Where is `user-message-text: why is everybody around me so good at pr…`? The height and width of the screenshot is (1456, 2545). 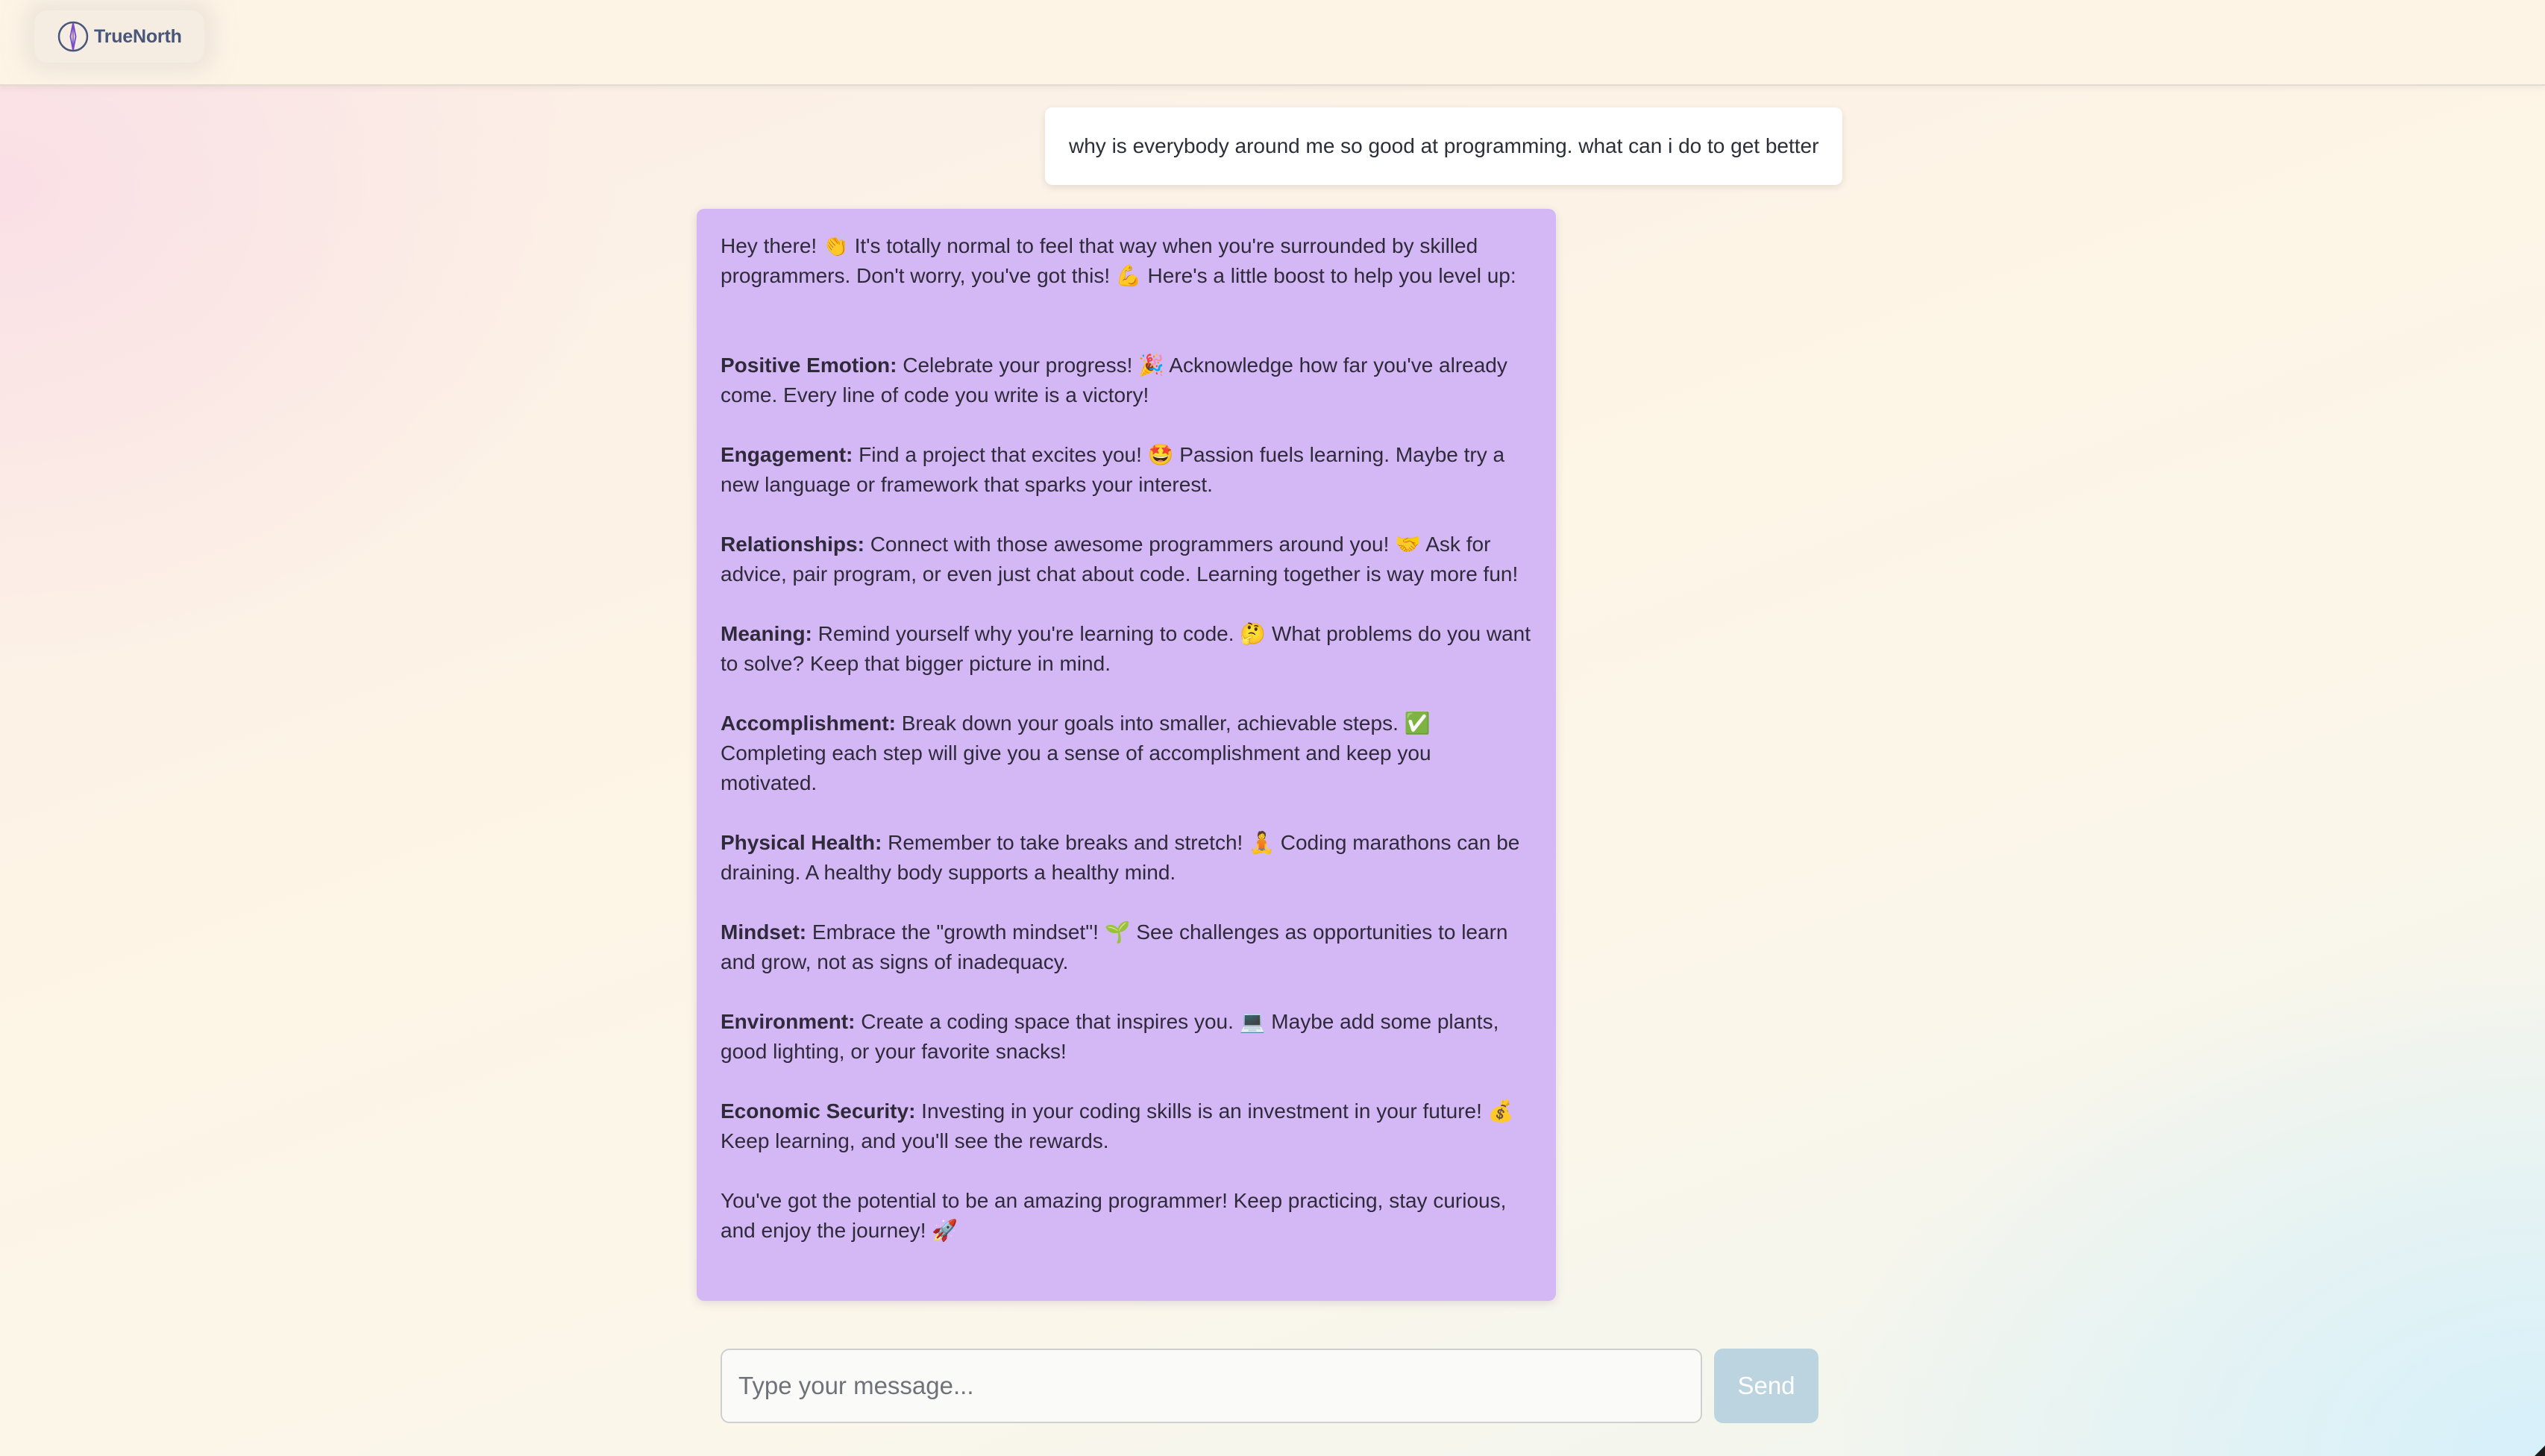
user-message-text: why is everybody around me so good at pr… is located at coordinates (1444, 145).